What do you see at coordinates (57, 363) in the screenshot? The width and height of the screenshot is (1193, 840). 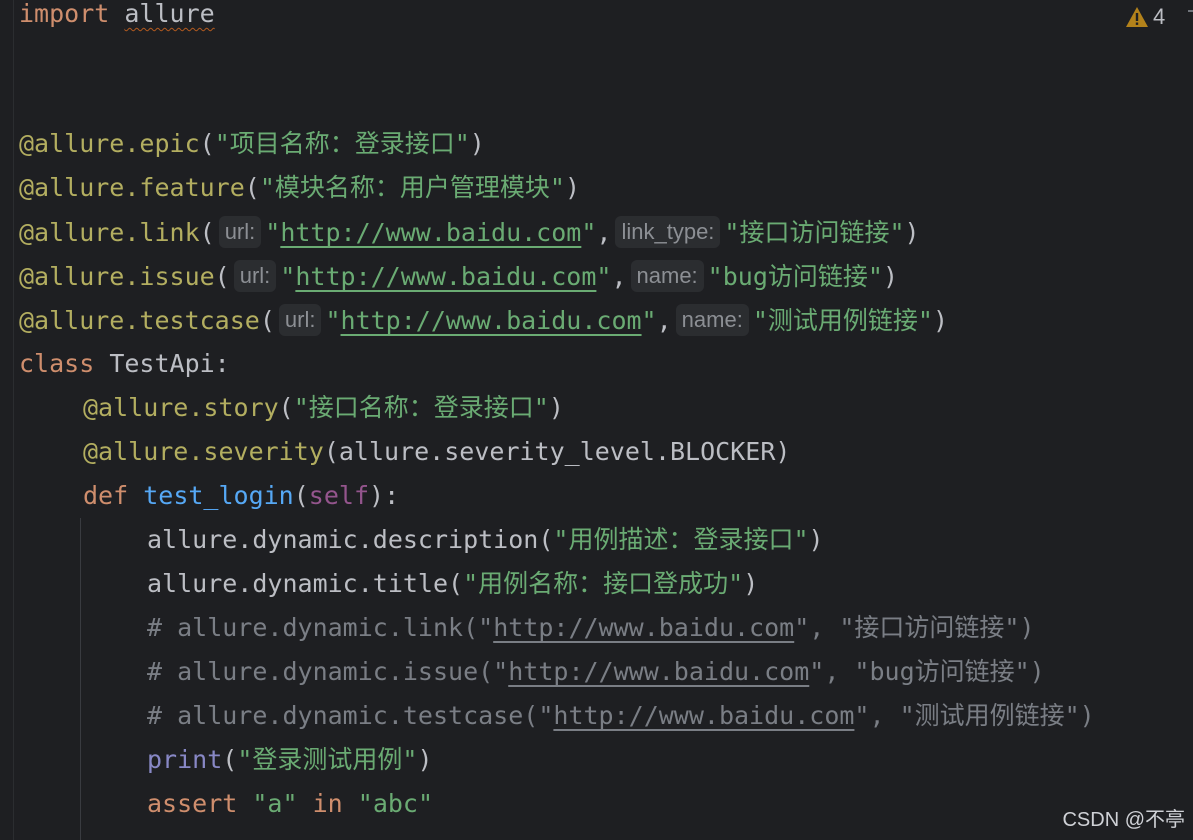 I see `keyword: class` at bounding box center [57, 363].